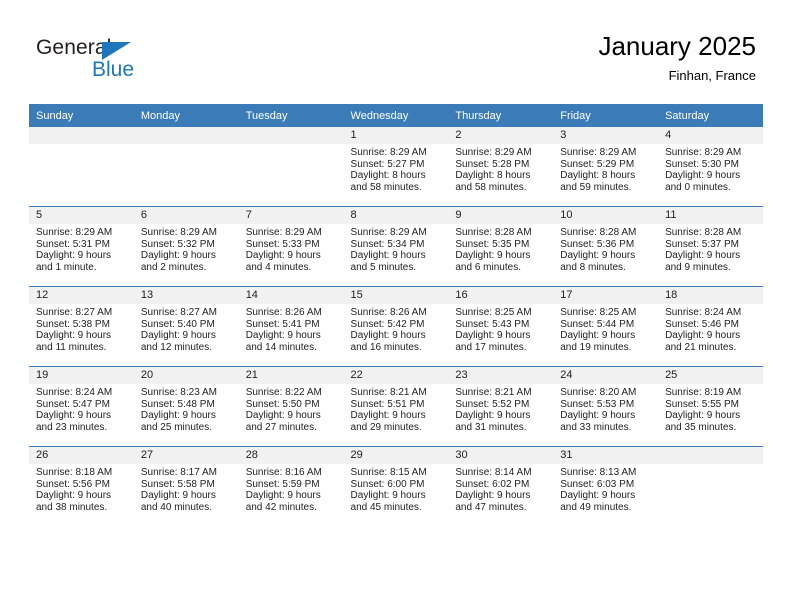 The image size is (792, 612). Describe the element at coordinates (74, 47) in the screenshot. I see `logo-text-general: General` at that location.